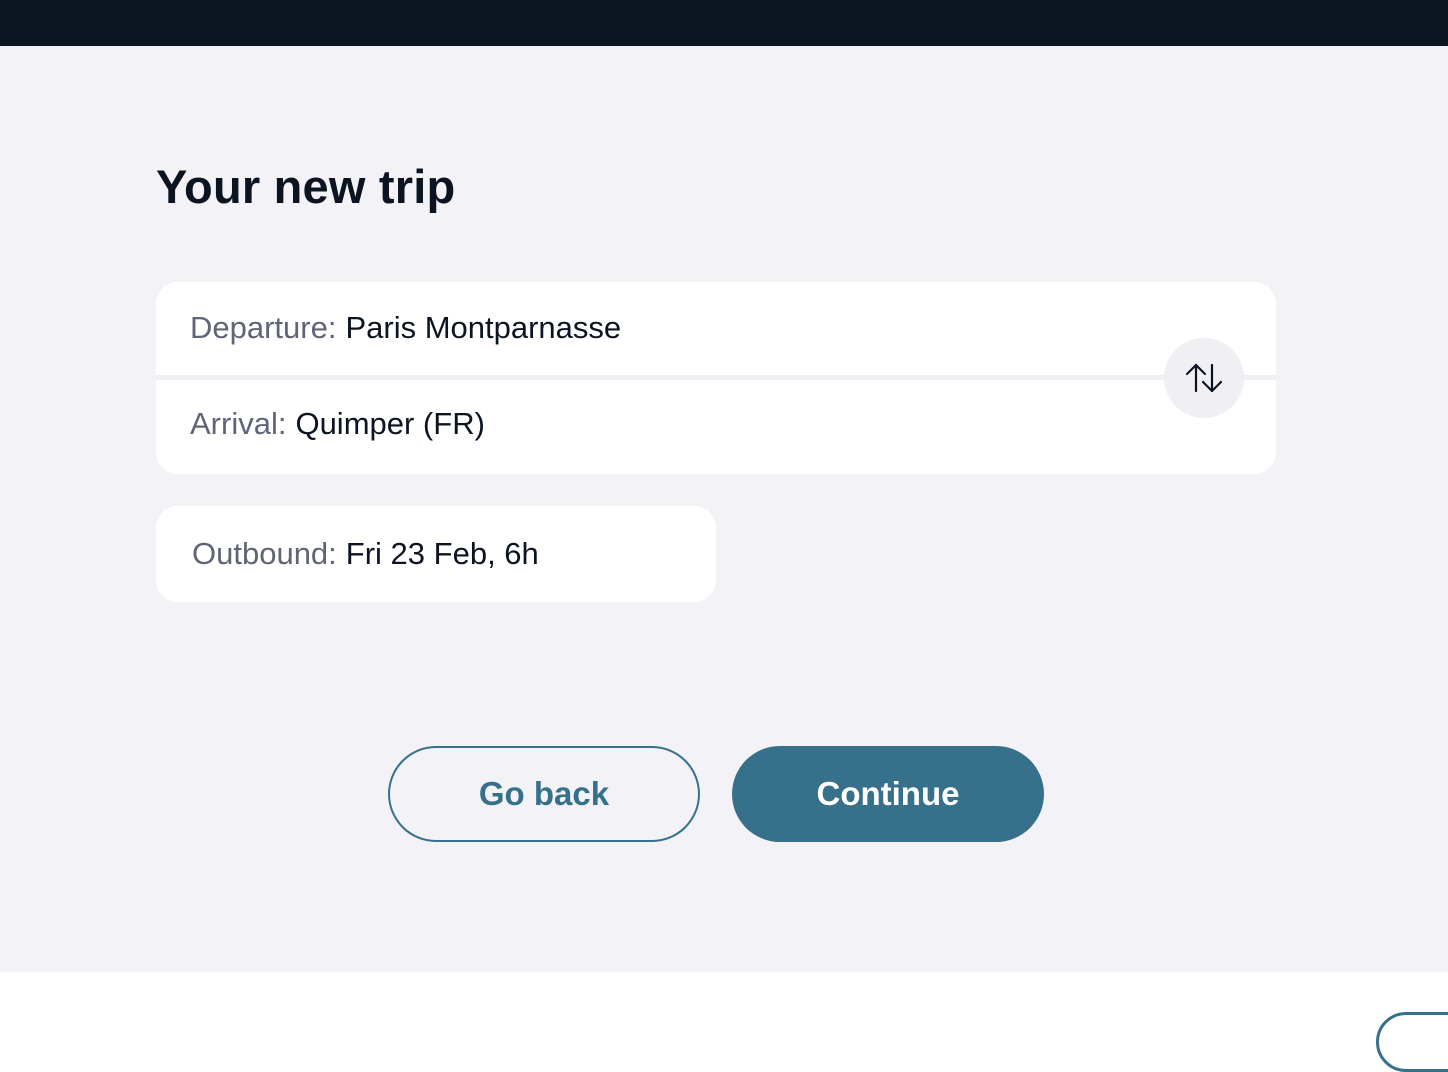 The image size is (1448, 1072). What do you see at coordinates (263, 327) in the screenshot?
I see `departure-label: Departure:` at bounding box center [263, 327].